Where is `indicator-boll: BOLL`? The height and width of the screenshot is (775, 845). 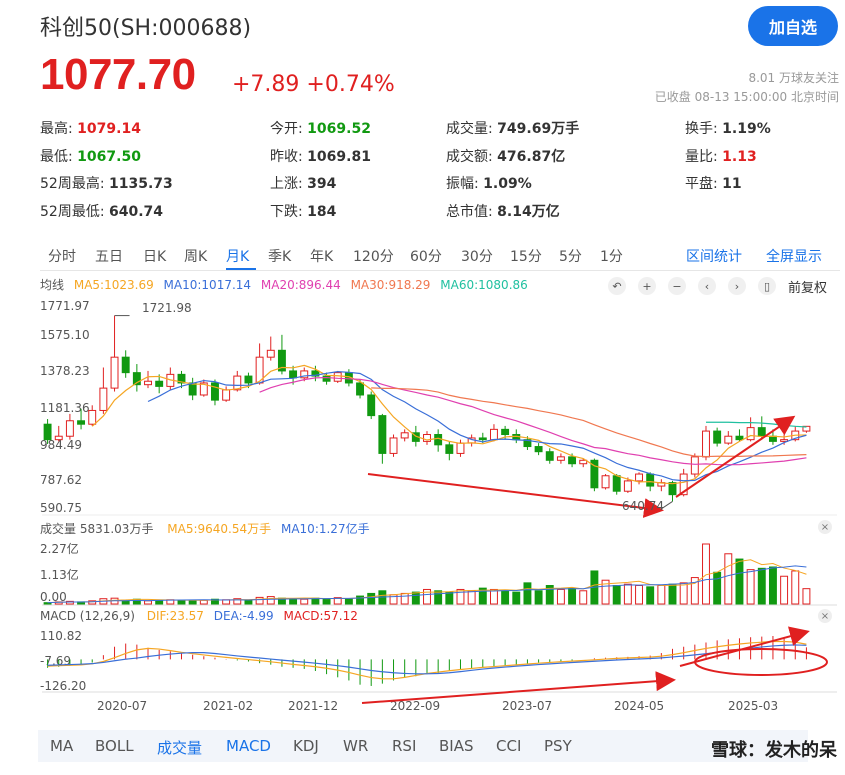 indicator-boll: BOLL is located at coordinates (114, 746).